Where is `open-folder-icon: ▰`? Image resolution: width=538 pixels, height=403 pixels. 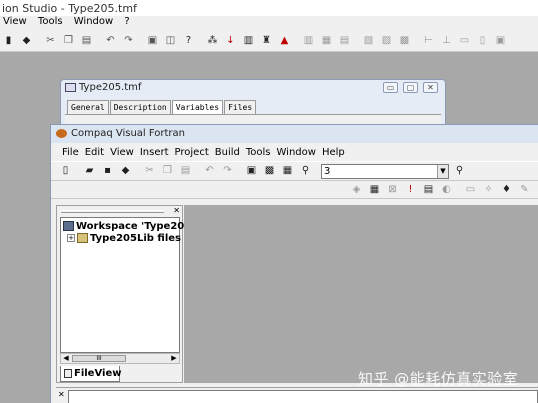 open-folder-icon: ▰ is located at coordinates (89, 171).